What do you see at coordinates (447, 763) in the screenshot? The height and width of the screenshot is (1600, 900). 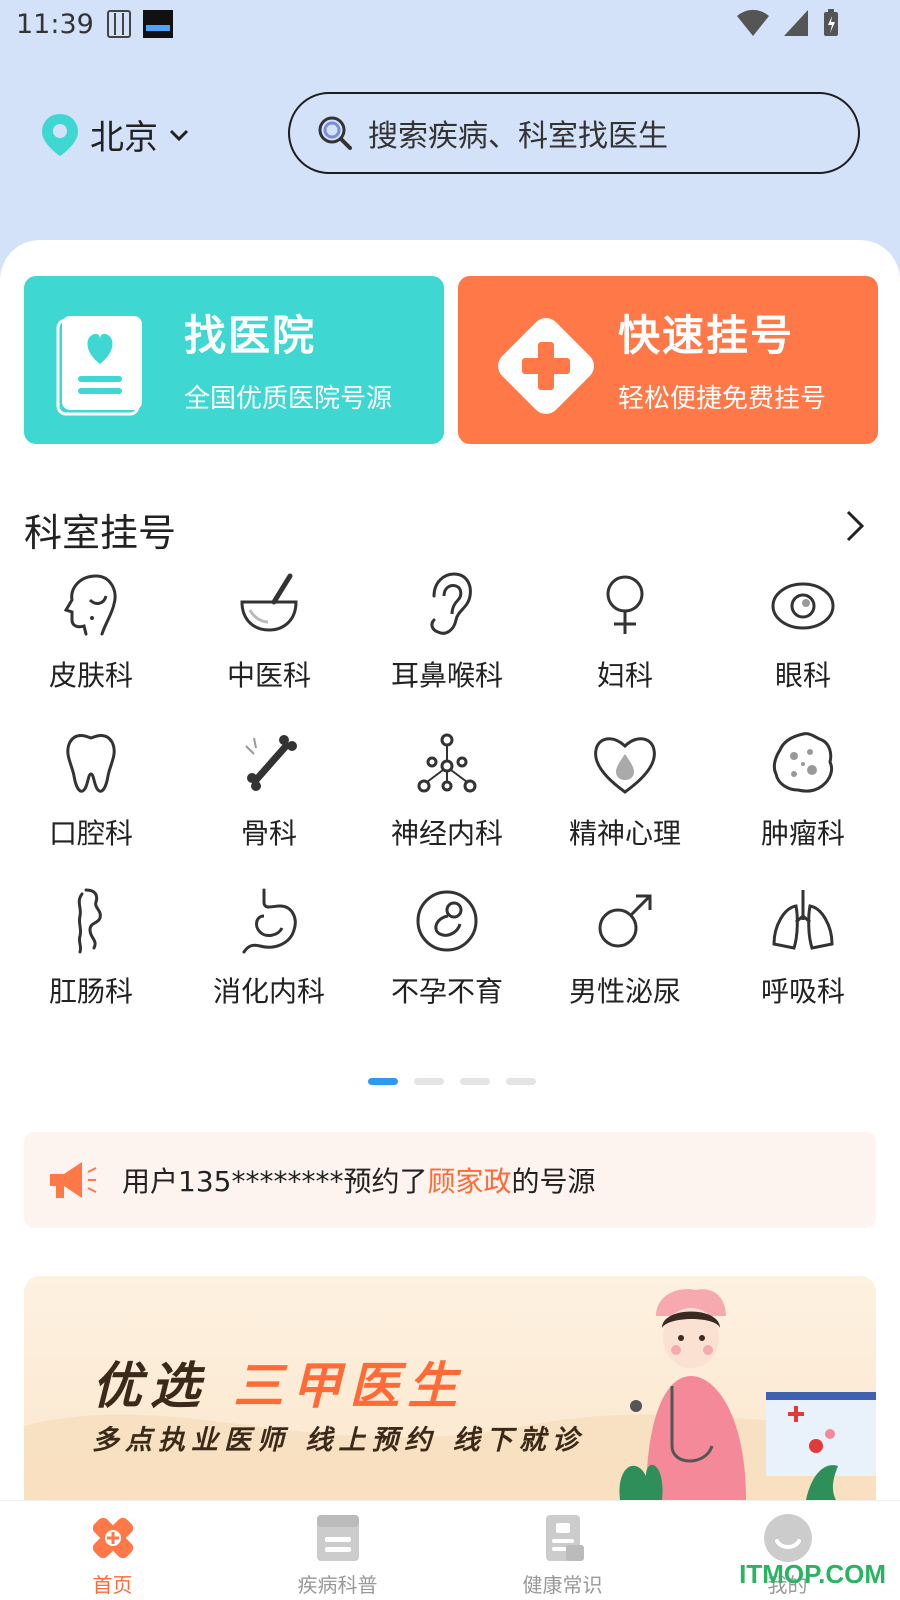 I see `neuron-icon` at bounding box center [447, 763].